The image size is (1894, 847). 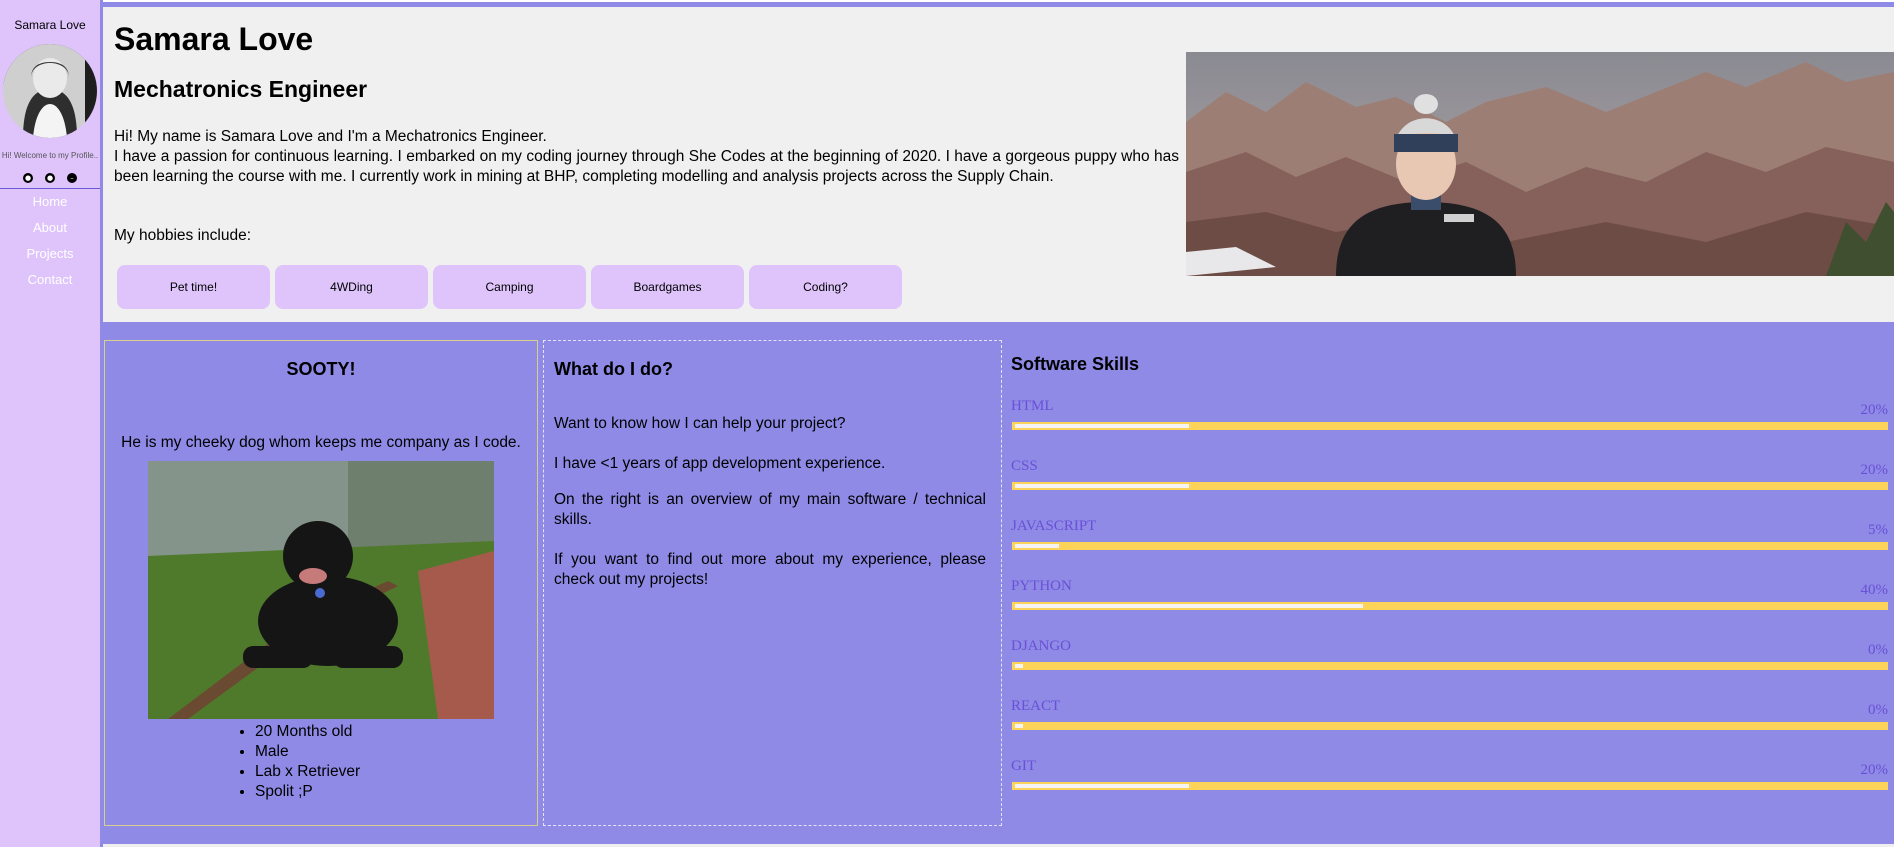 What do you see at coordinates (50, 284) in the screenshot?
I see `nav-contact: Contact` at bounding box center [50, 284].